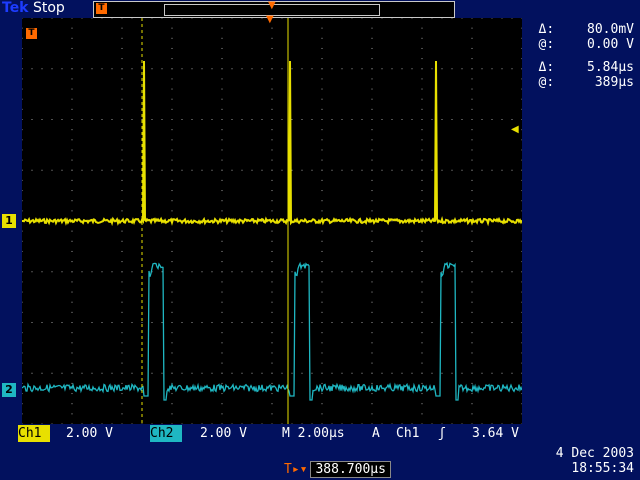 The image size is (640, 480). I want to click on ch1-scale: 2.00 V, so click(89, 433).